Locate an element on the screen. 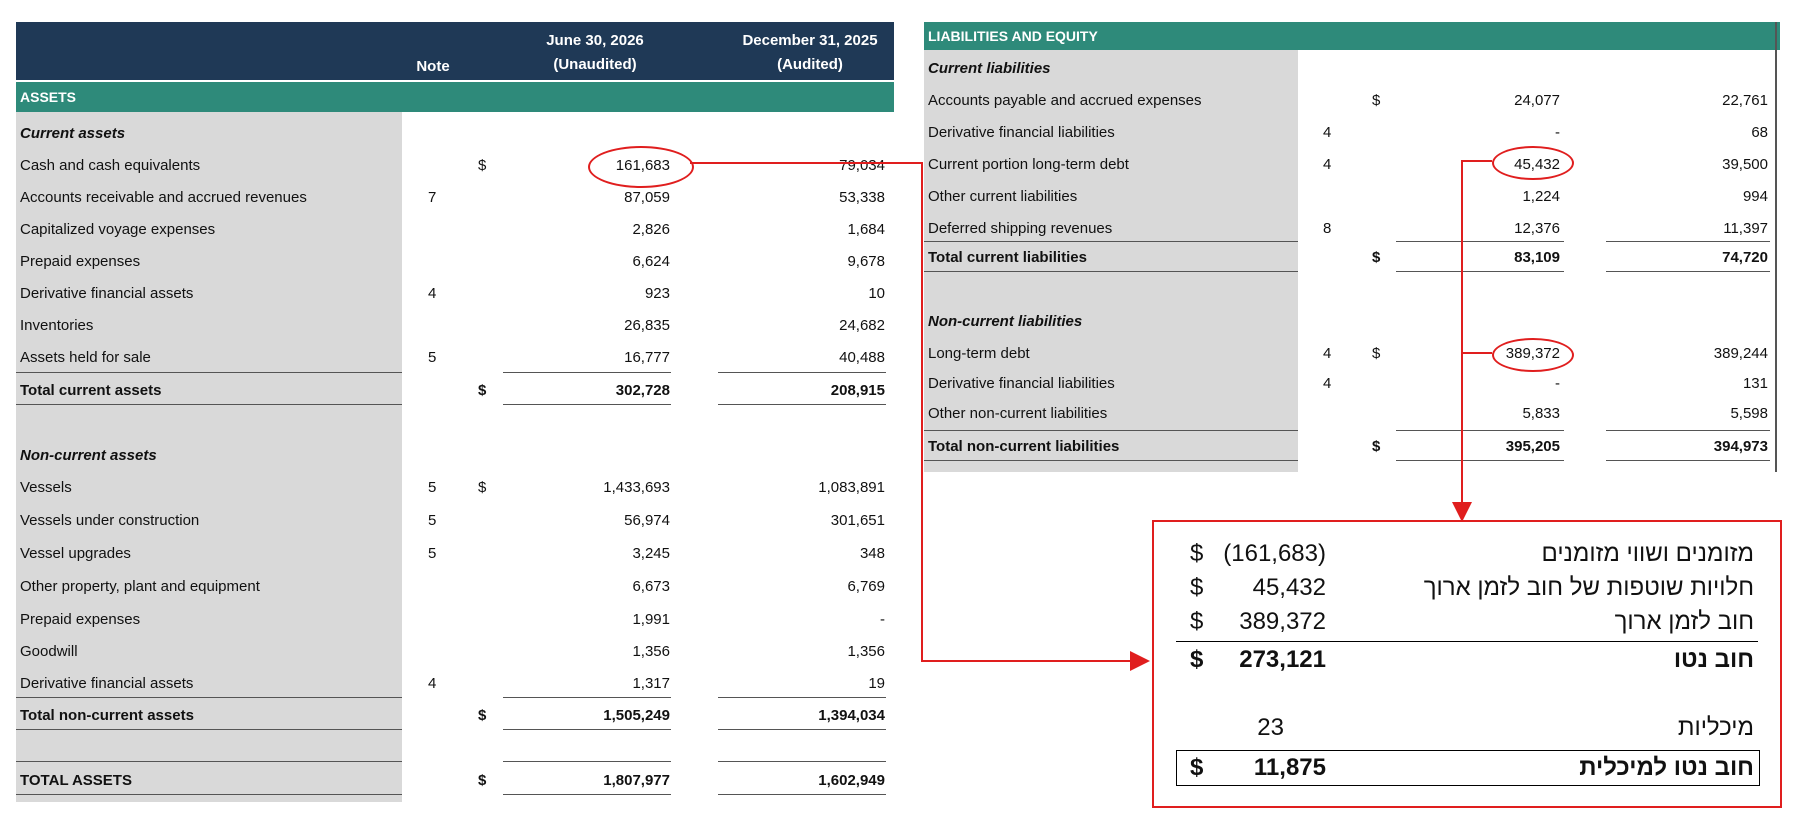  row-label: חוב לזמן ארוך is located at coordinates (1684, 621).